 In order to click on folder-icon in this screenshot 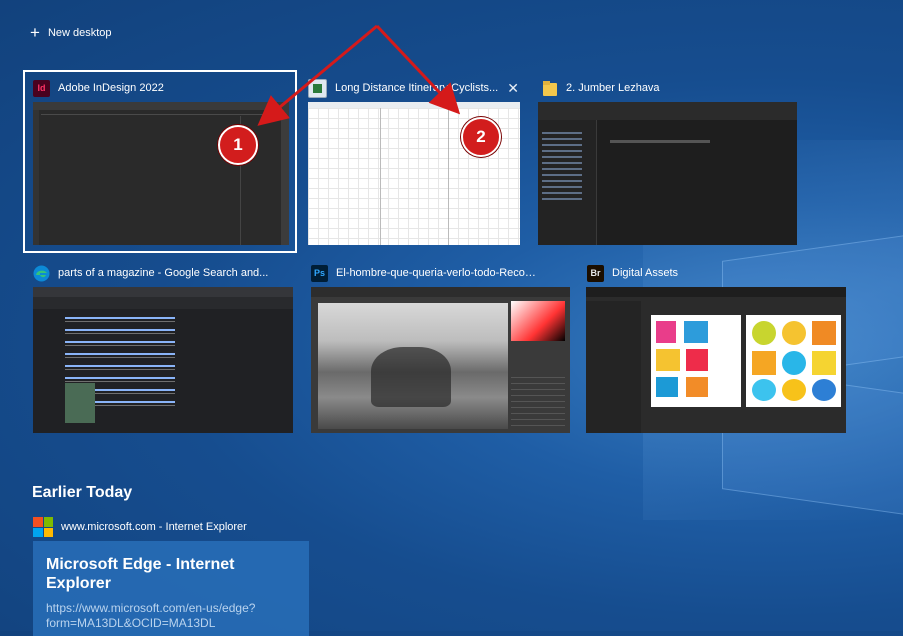, I will do `click(549, 88)`.